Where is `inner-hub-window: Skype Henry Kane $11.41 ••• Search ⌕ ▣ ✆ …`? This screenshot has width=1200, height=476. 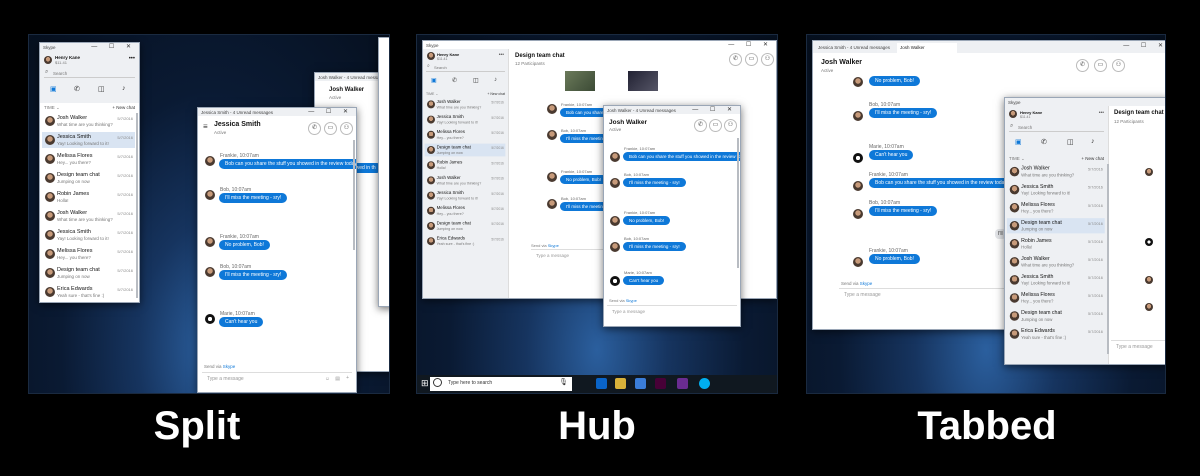 inner-hub-window: Skype Henry Kane $11.41 ••• Search ⌕ ▣ ✆ … is located at coordinates (1084, 231).